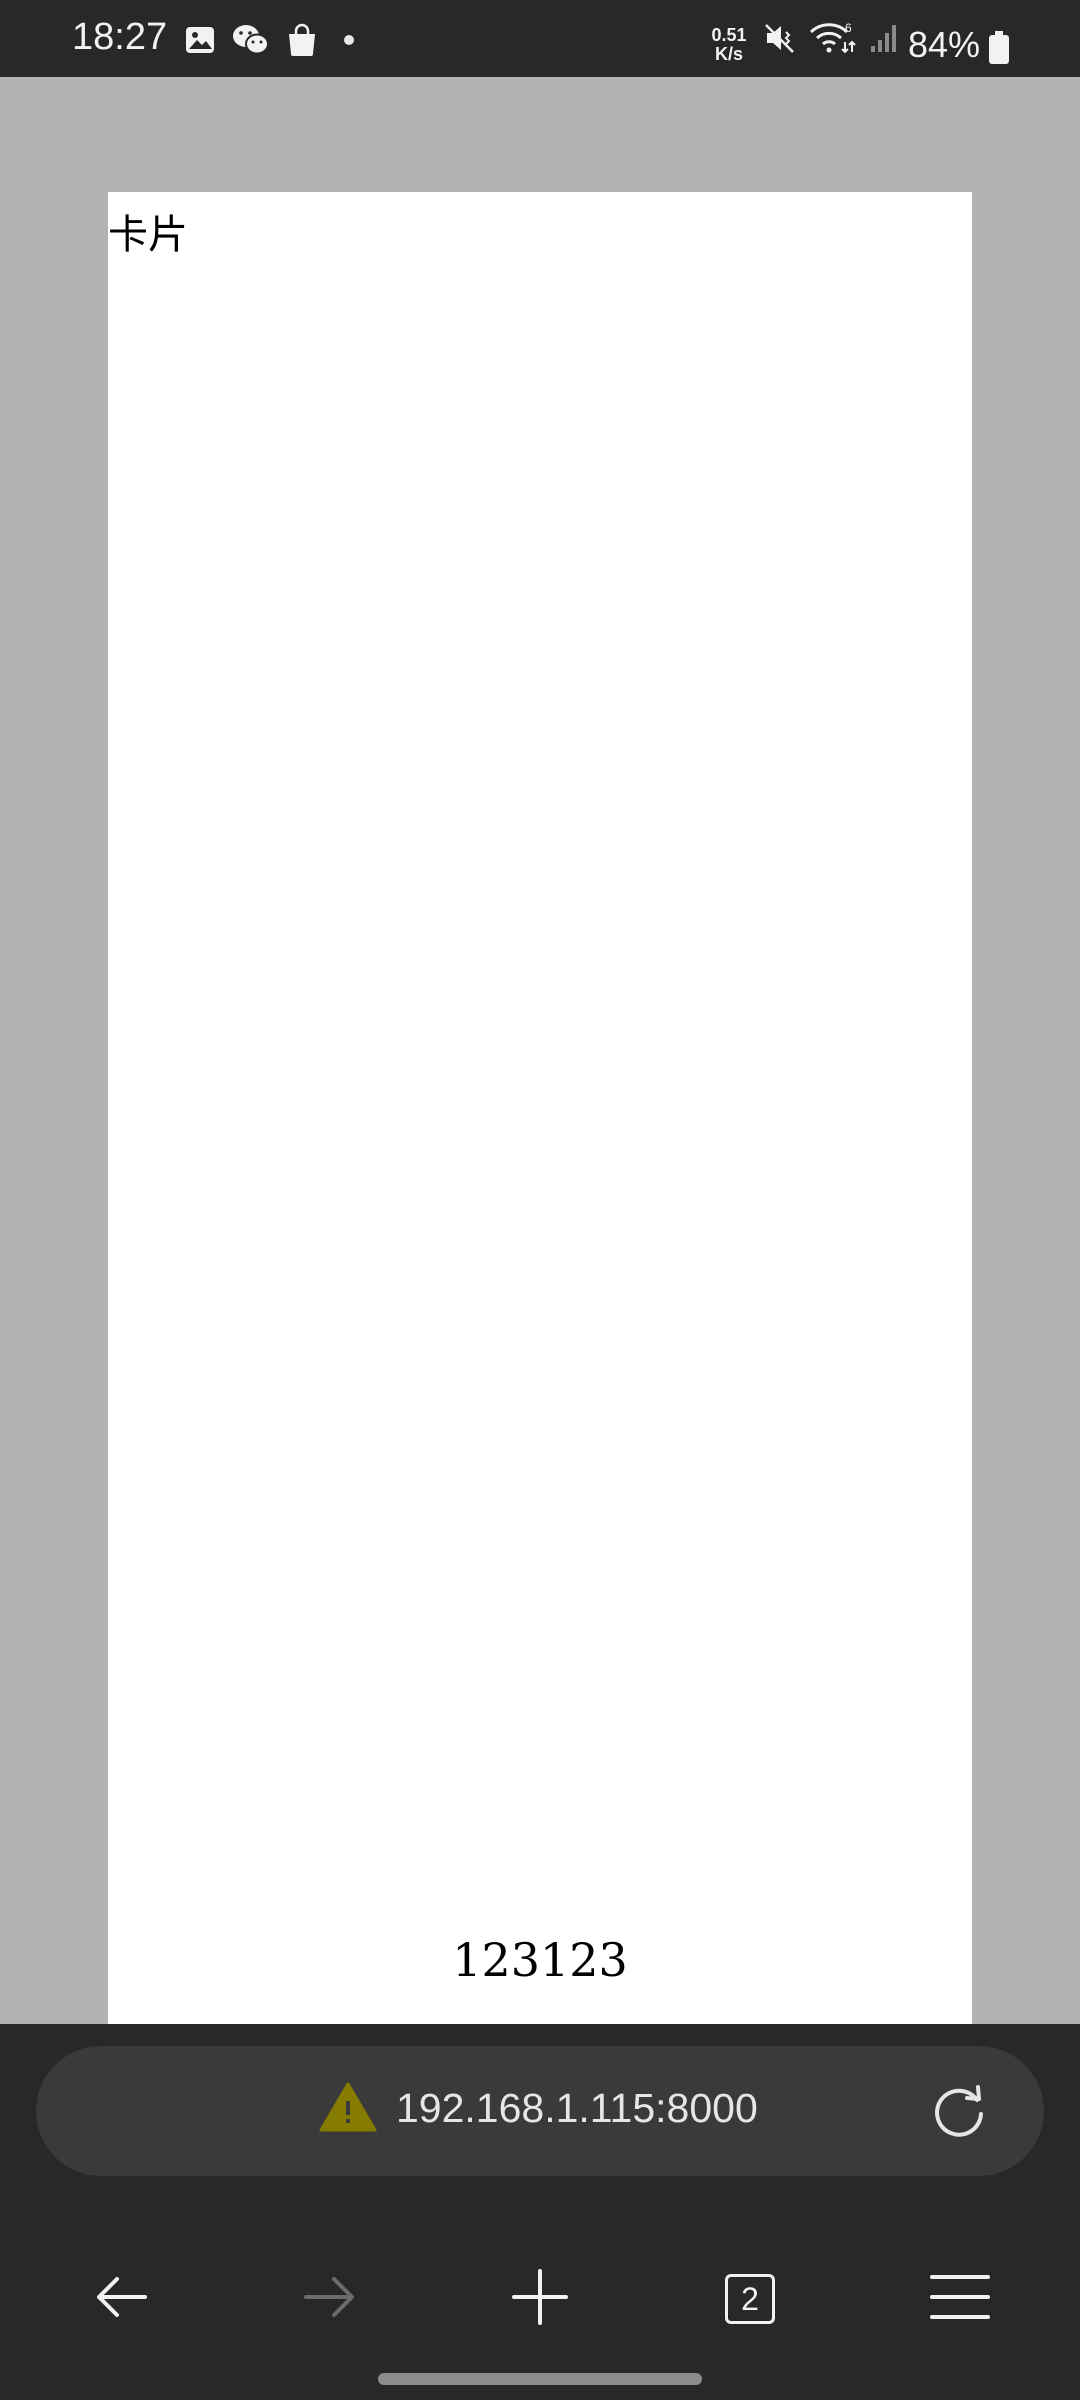 The width and height of the screenshot is (1080, 2400). I want to click on new-tab-button, so click(540, 2299).